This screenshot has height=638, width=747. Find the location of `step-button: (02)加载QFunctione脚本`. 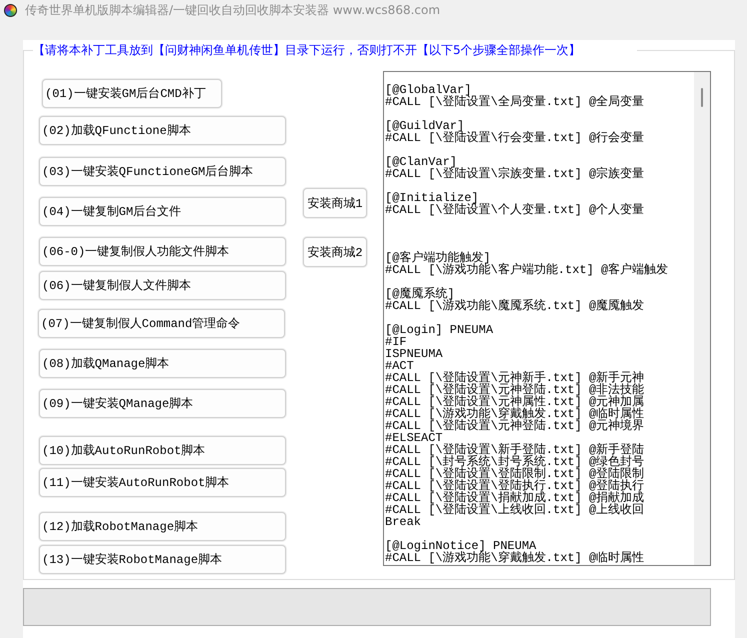

step-button: (02)加载QFunctione脚本 is located at coordinates (162, 130).